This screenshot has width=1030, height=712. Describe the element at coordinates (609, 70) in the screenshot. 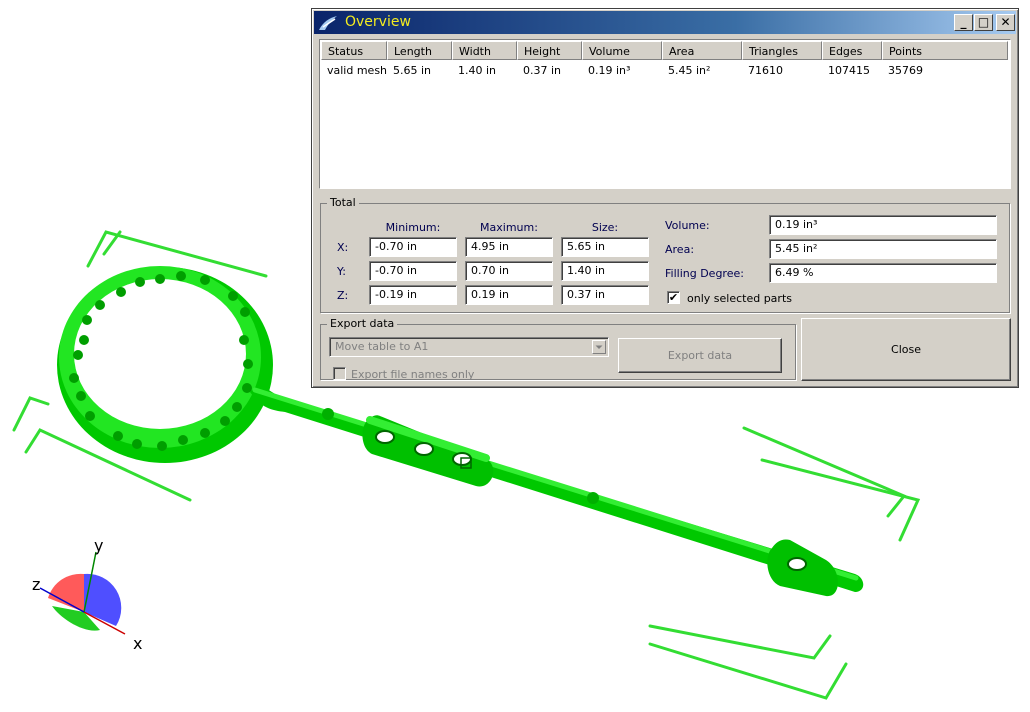

I see `cell-volume: 0.19 in³` at that location.